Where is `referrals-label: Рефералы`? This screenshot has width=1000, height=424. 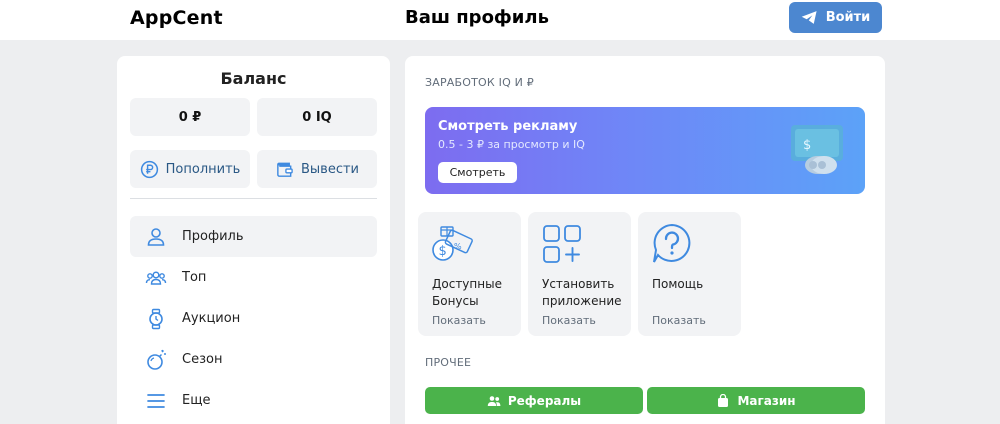 referrals-label: Рефералы is located at coordinates (544, 400).